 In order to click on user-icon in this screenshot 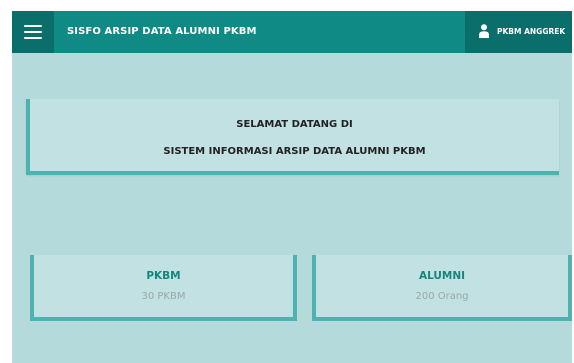, I will do `click(484, 31)`.